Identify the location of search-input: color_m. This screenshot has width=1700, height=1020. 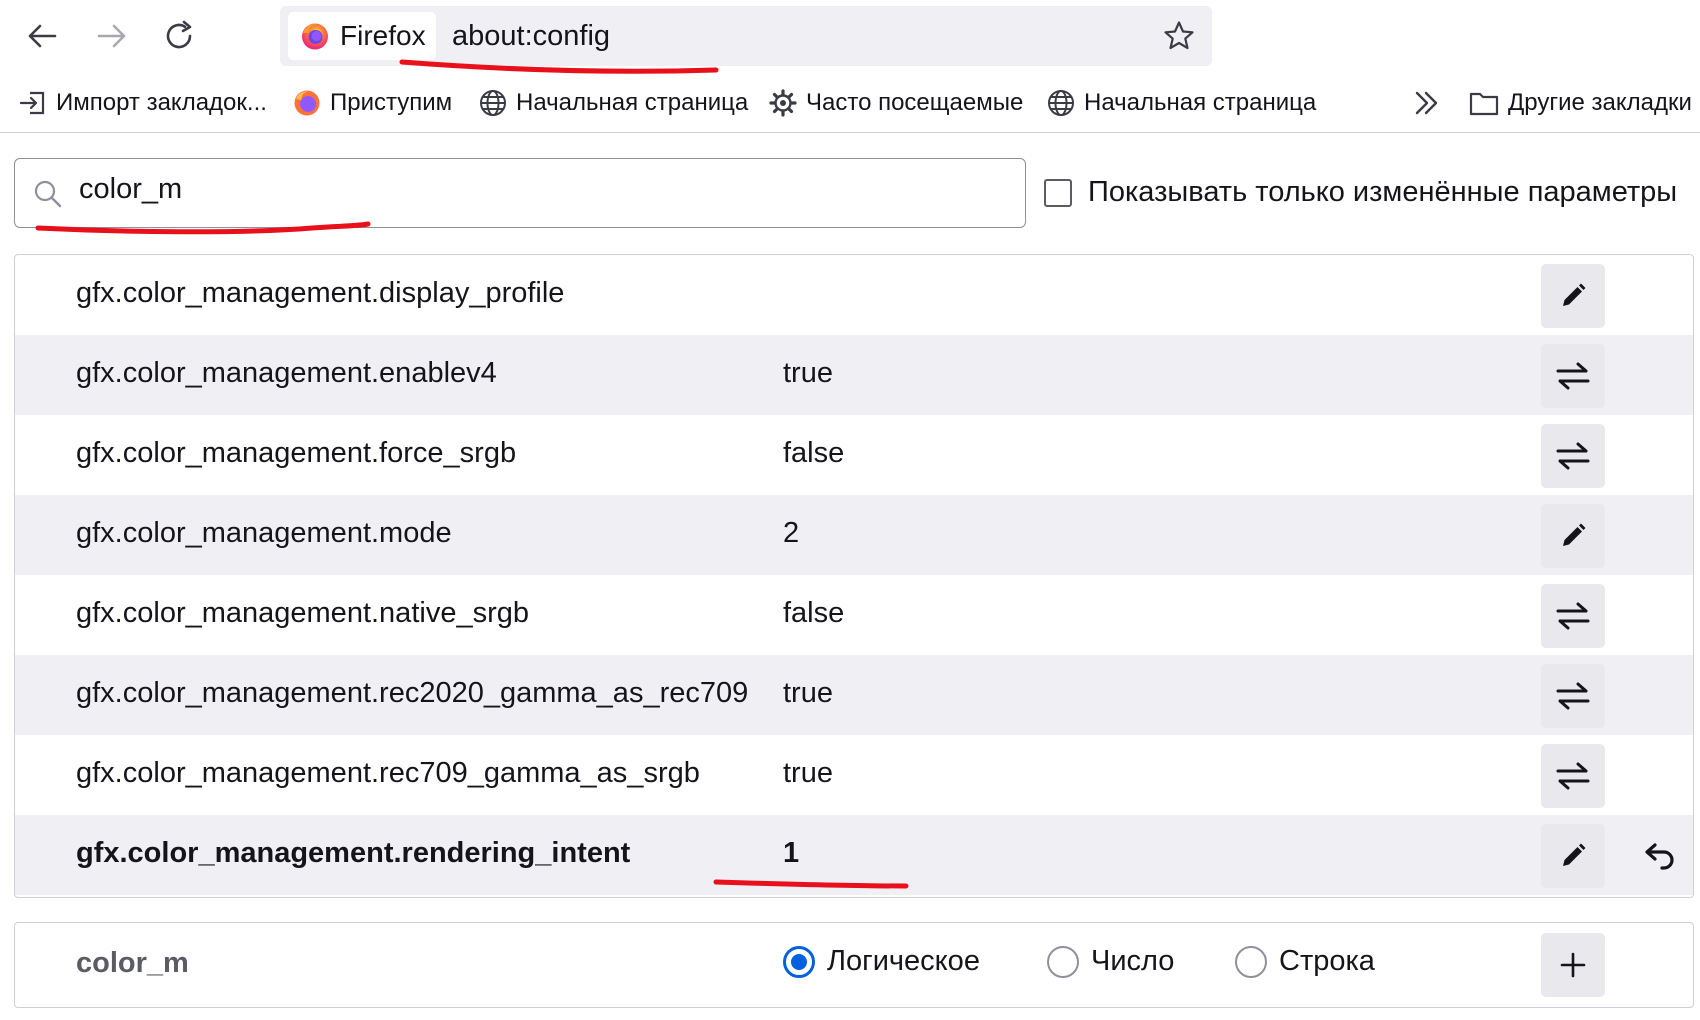
(130, 189).